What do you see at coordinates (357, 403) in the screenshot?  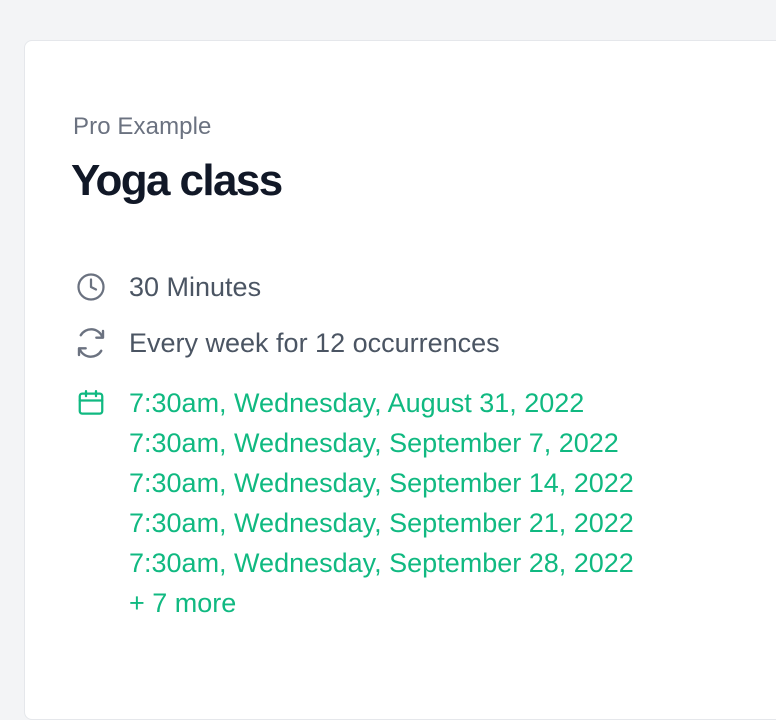 I see `date-item: 7:30am, Wednesday, August 31, 2022` at bounding box center [357, 403].